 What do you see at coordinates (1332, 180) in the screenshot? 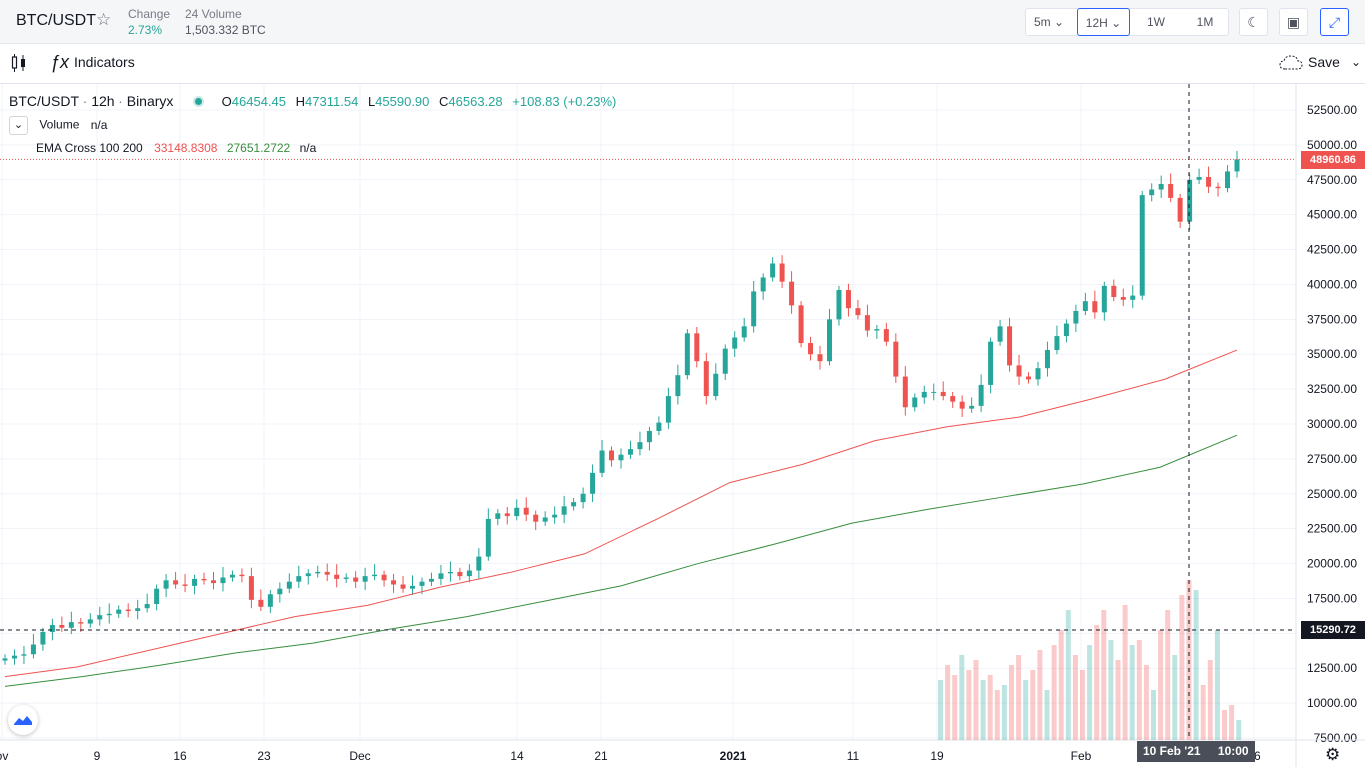
I see `price-tick-label: 47500.00` at bounding box center [1332, 180].